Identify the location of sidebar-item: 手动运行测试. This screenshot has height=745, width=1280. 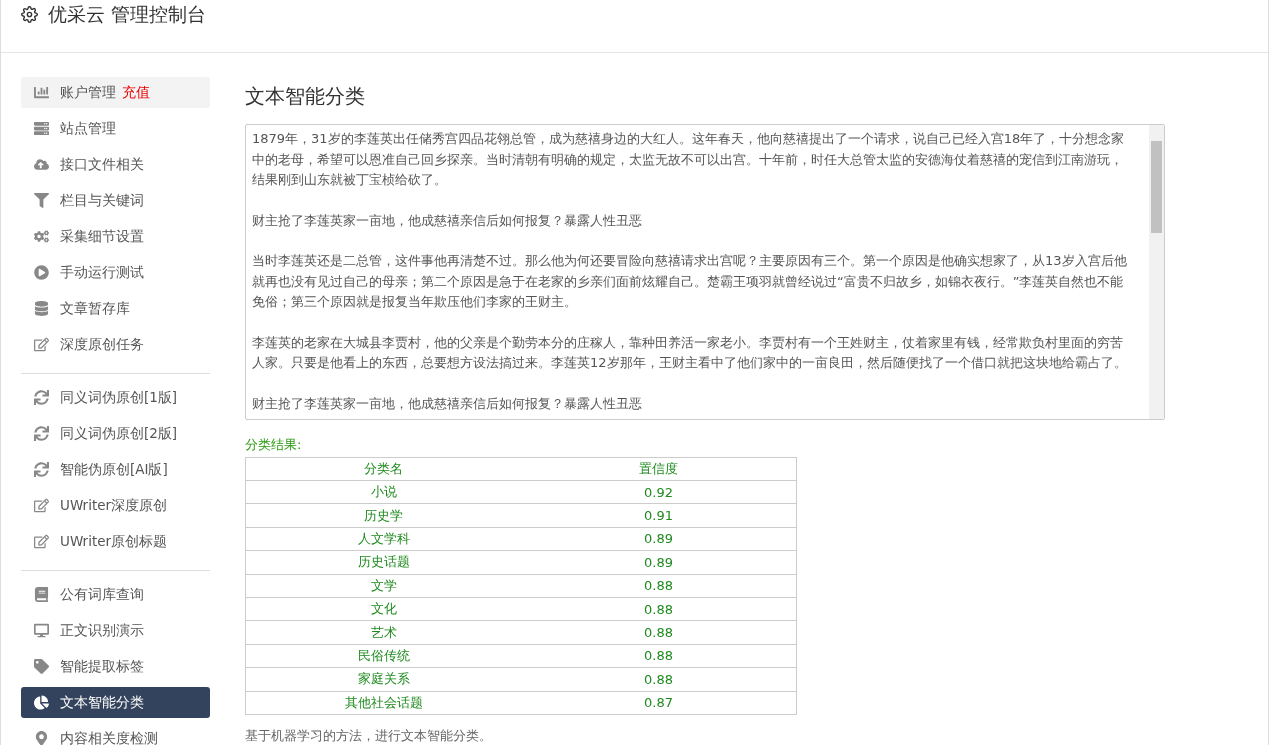
(115, 272).